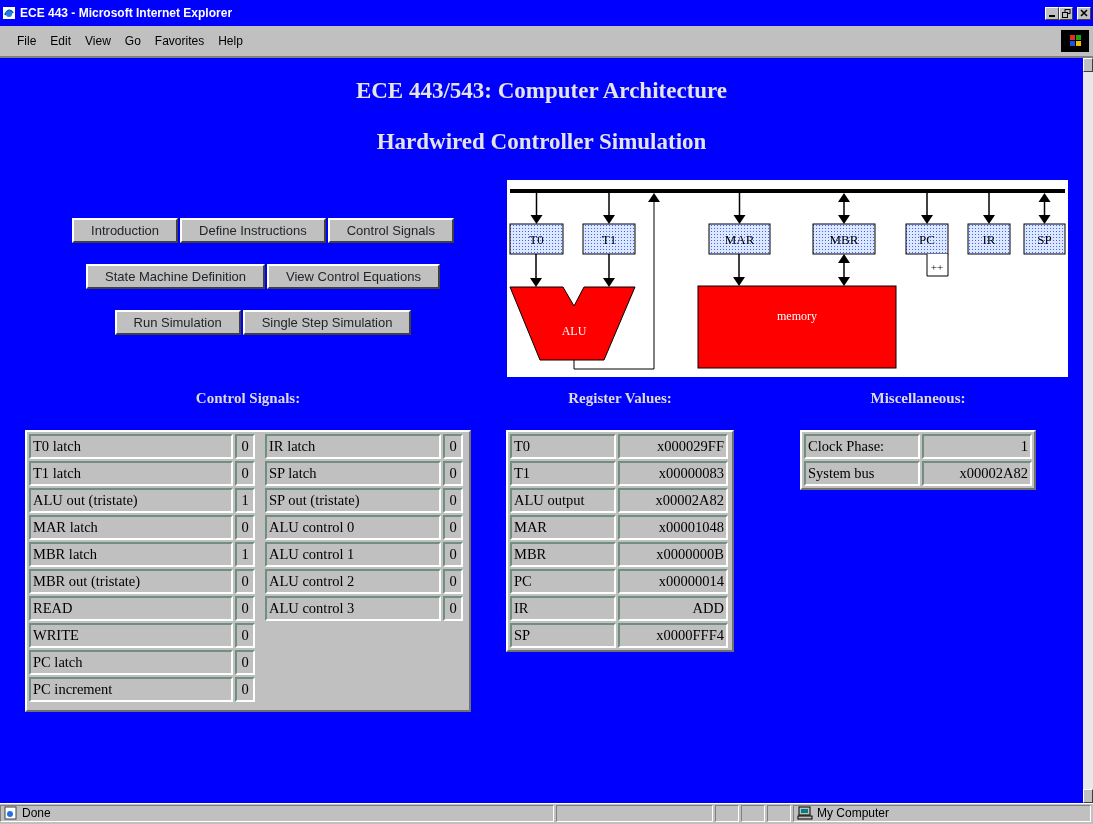 Image resolution: width=1093 pixels, height=824 pixels. What do you see at coordinates (327, 322) in the screenshot?
I see `nav-button: Single Step Simulation` at bounding box center [327, 322].